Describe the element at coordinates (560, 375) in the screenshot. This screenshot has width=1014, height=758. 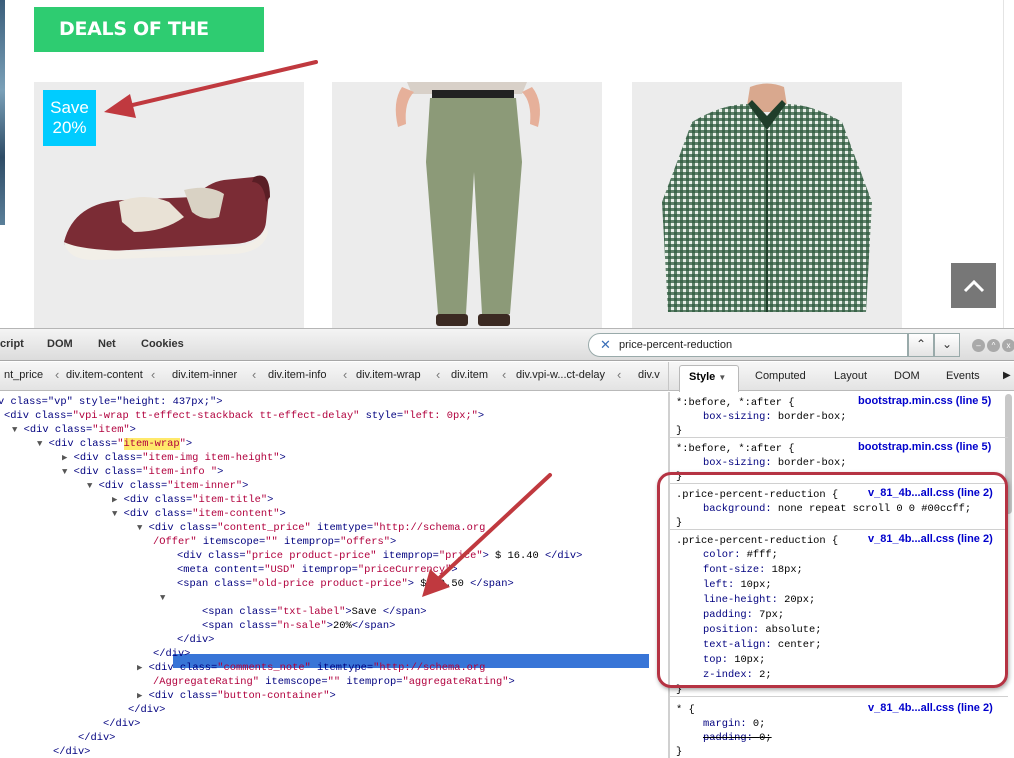
I see `crumb-vpi-wrap: div.vpi-w...ct-delay` at that location.